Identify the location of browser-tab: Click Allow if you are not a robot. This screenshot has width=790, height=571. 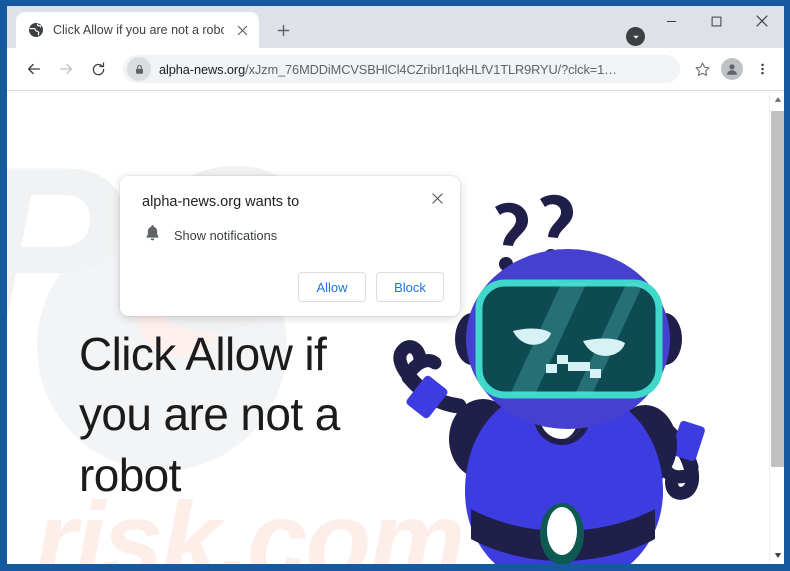
(137, 30).